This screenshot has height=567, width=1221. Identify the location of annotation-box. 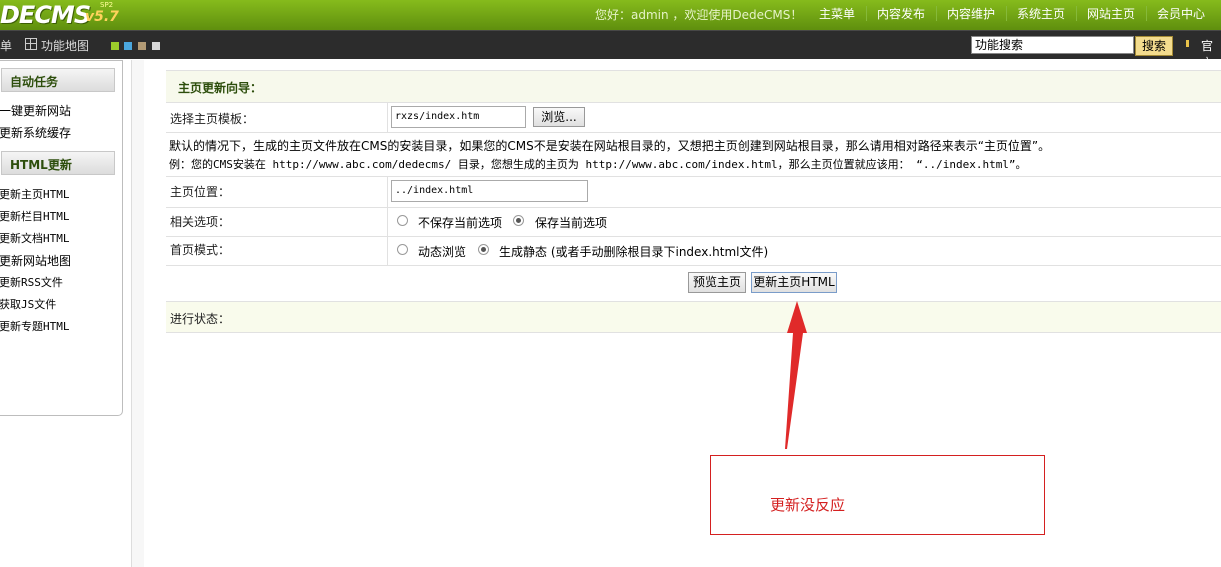
(877, 495).